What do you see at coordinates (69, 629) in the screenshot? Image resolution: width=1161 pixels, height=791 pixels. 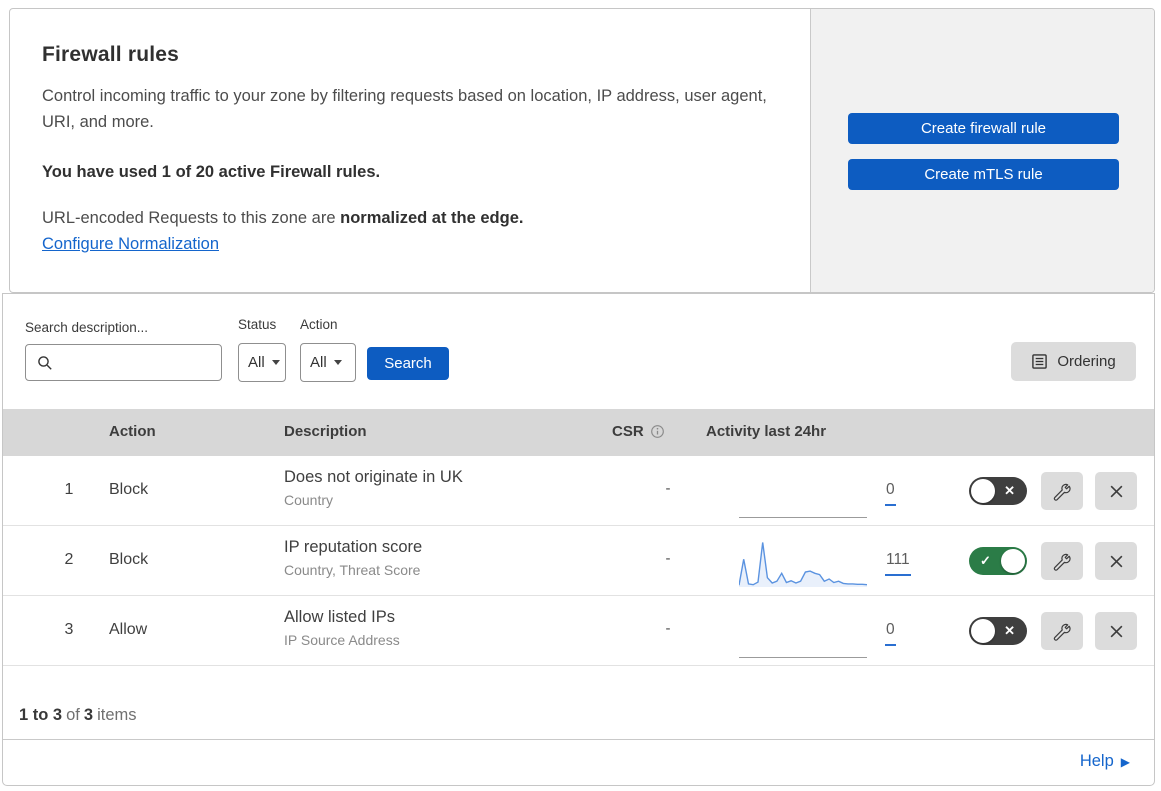 I see `rule-priority: 3` at bounding box center [69, 629].